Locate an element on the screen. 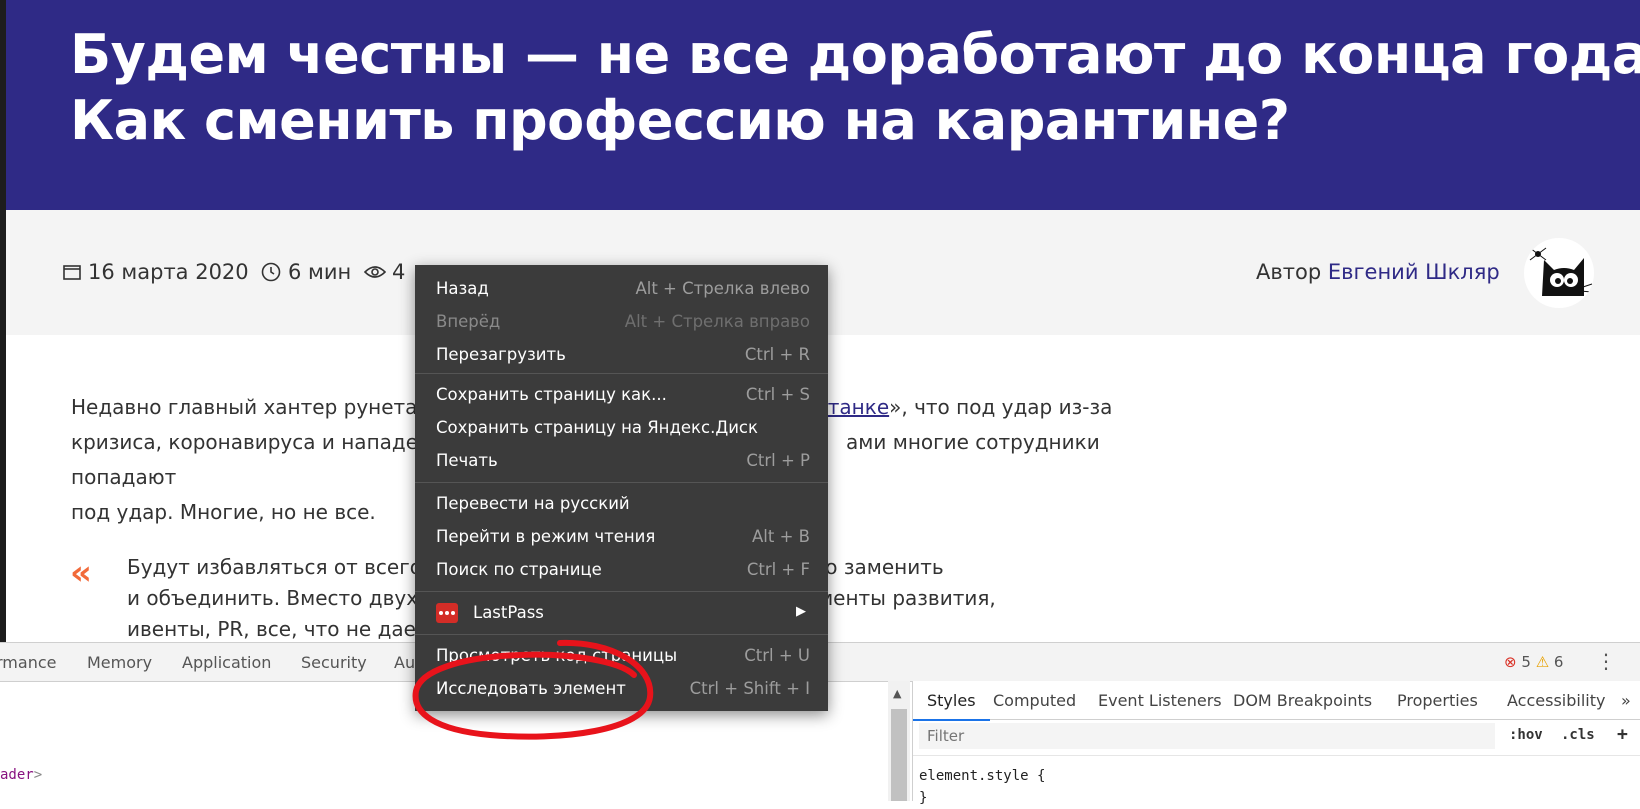  error-icon: ⊗ is located at coordinates (1510, 662).